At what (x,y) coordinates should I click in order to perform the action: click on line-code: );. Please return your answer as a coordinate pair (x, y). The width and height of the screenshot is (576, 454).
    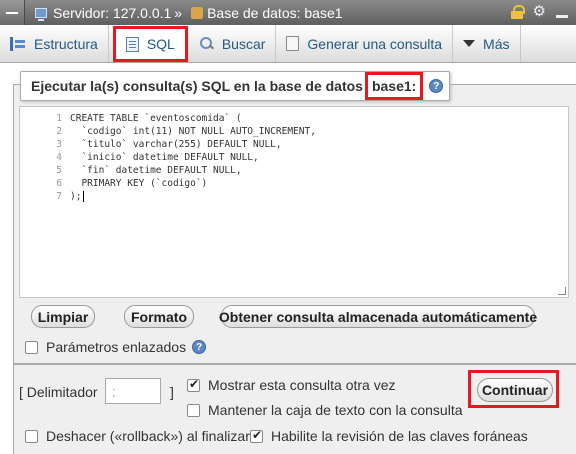
    Looking at the image, I should click on (76, 196).